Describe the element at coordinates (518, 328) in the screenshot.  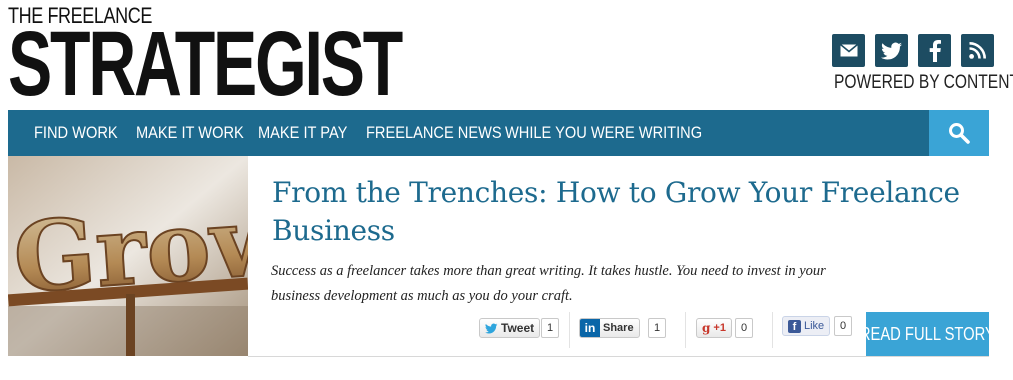
I see `tweet-label: Tweet` at that location.